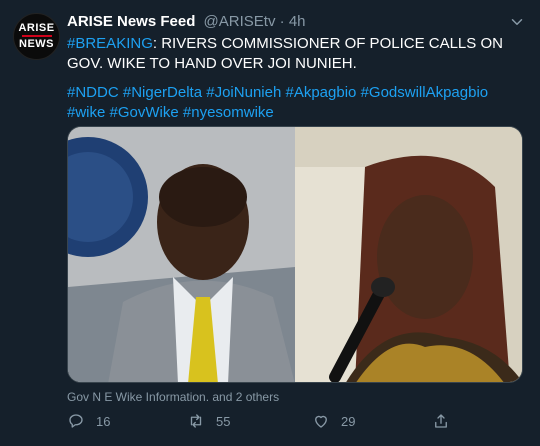 This screenshot has height=446, width=540. I want to click on heart-icon, so click(321, 421).